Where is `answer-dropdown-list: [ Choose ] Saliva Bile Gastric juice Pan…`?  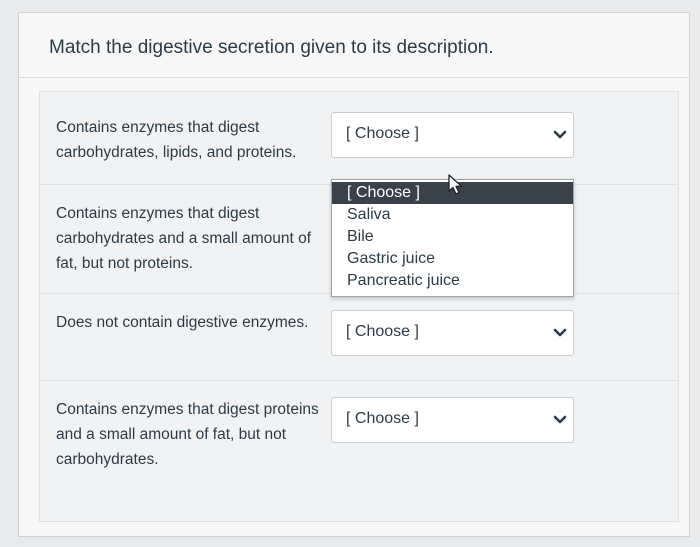 answer-dropdown-list: [ Choose ] Saliva Bile Gastric juice Pan… is located at coordinates (452, 238).